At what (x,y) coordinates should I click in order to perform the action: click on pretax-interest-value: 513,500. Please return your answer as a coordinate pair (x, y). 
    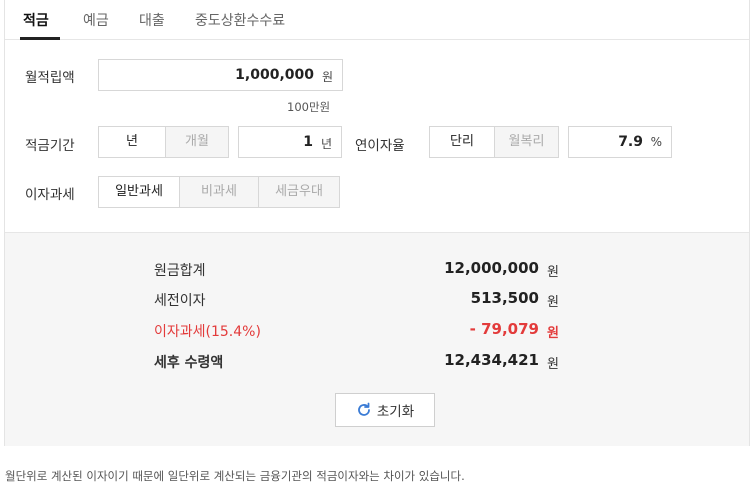
    Looking at the image, I should click on (504, 298).